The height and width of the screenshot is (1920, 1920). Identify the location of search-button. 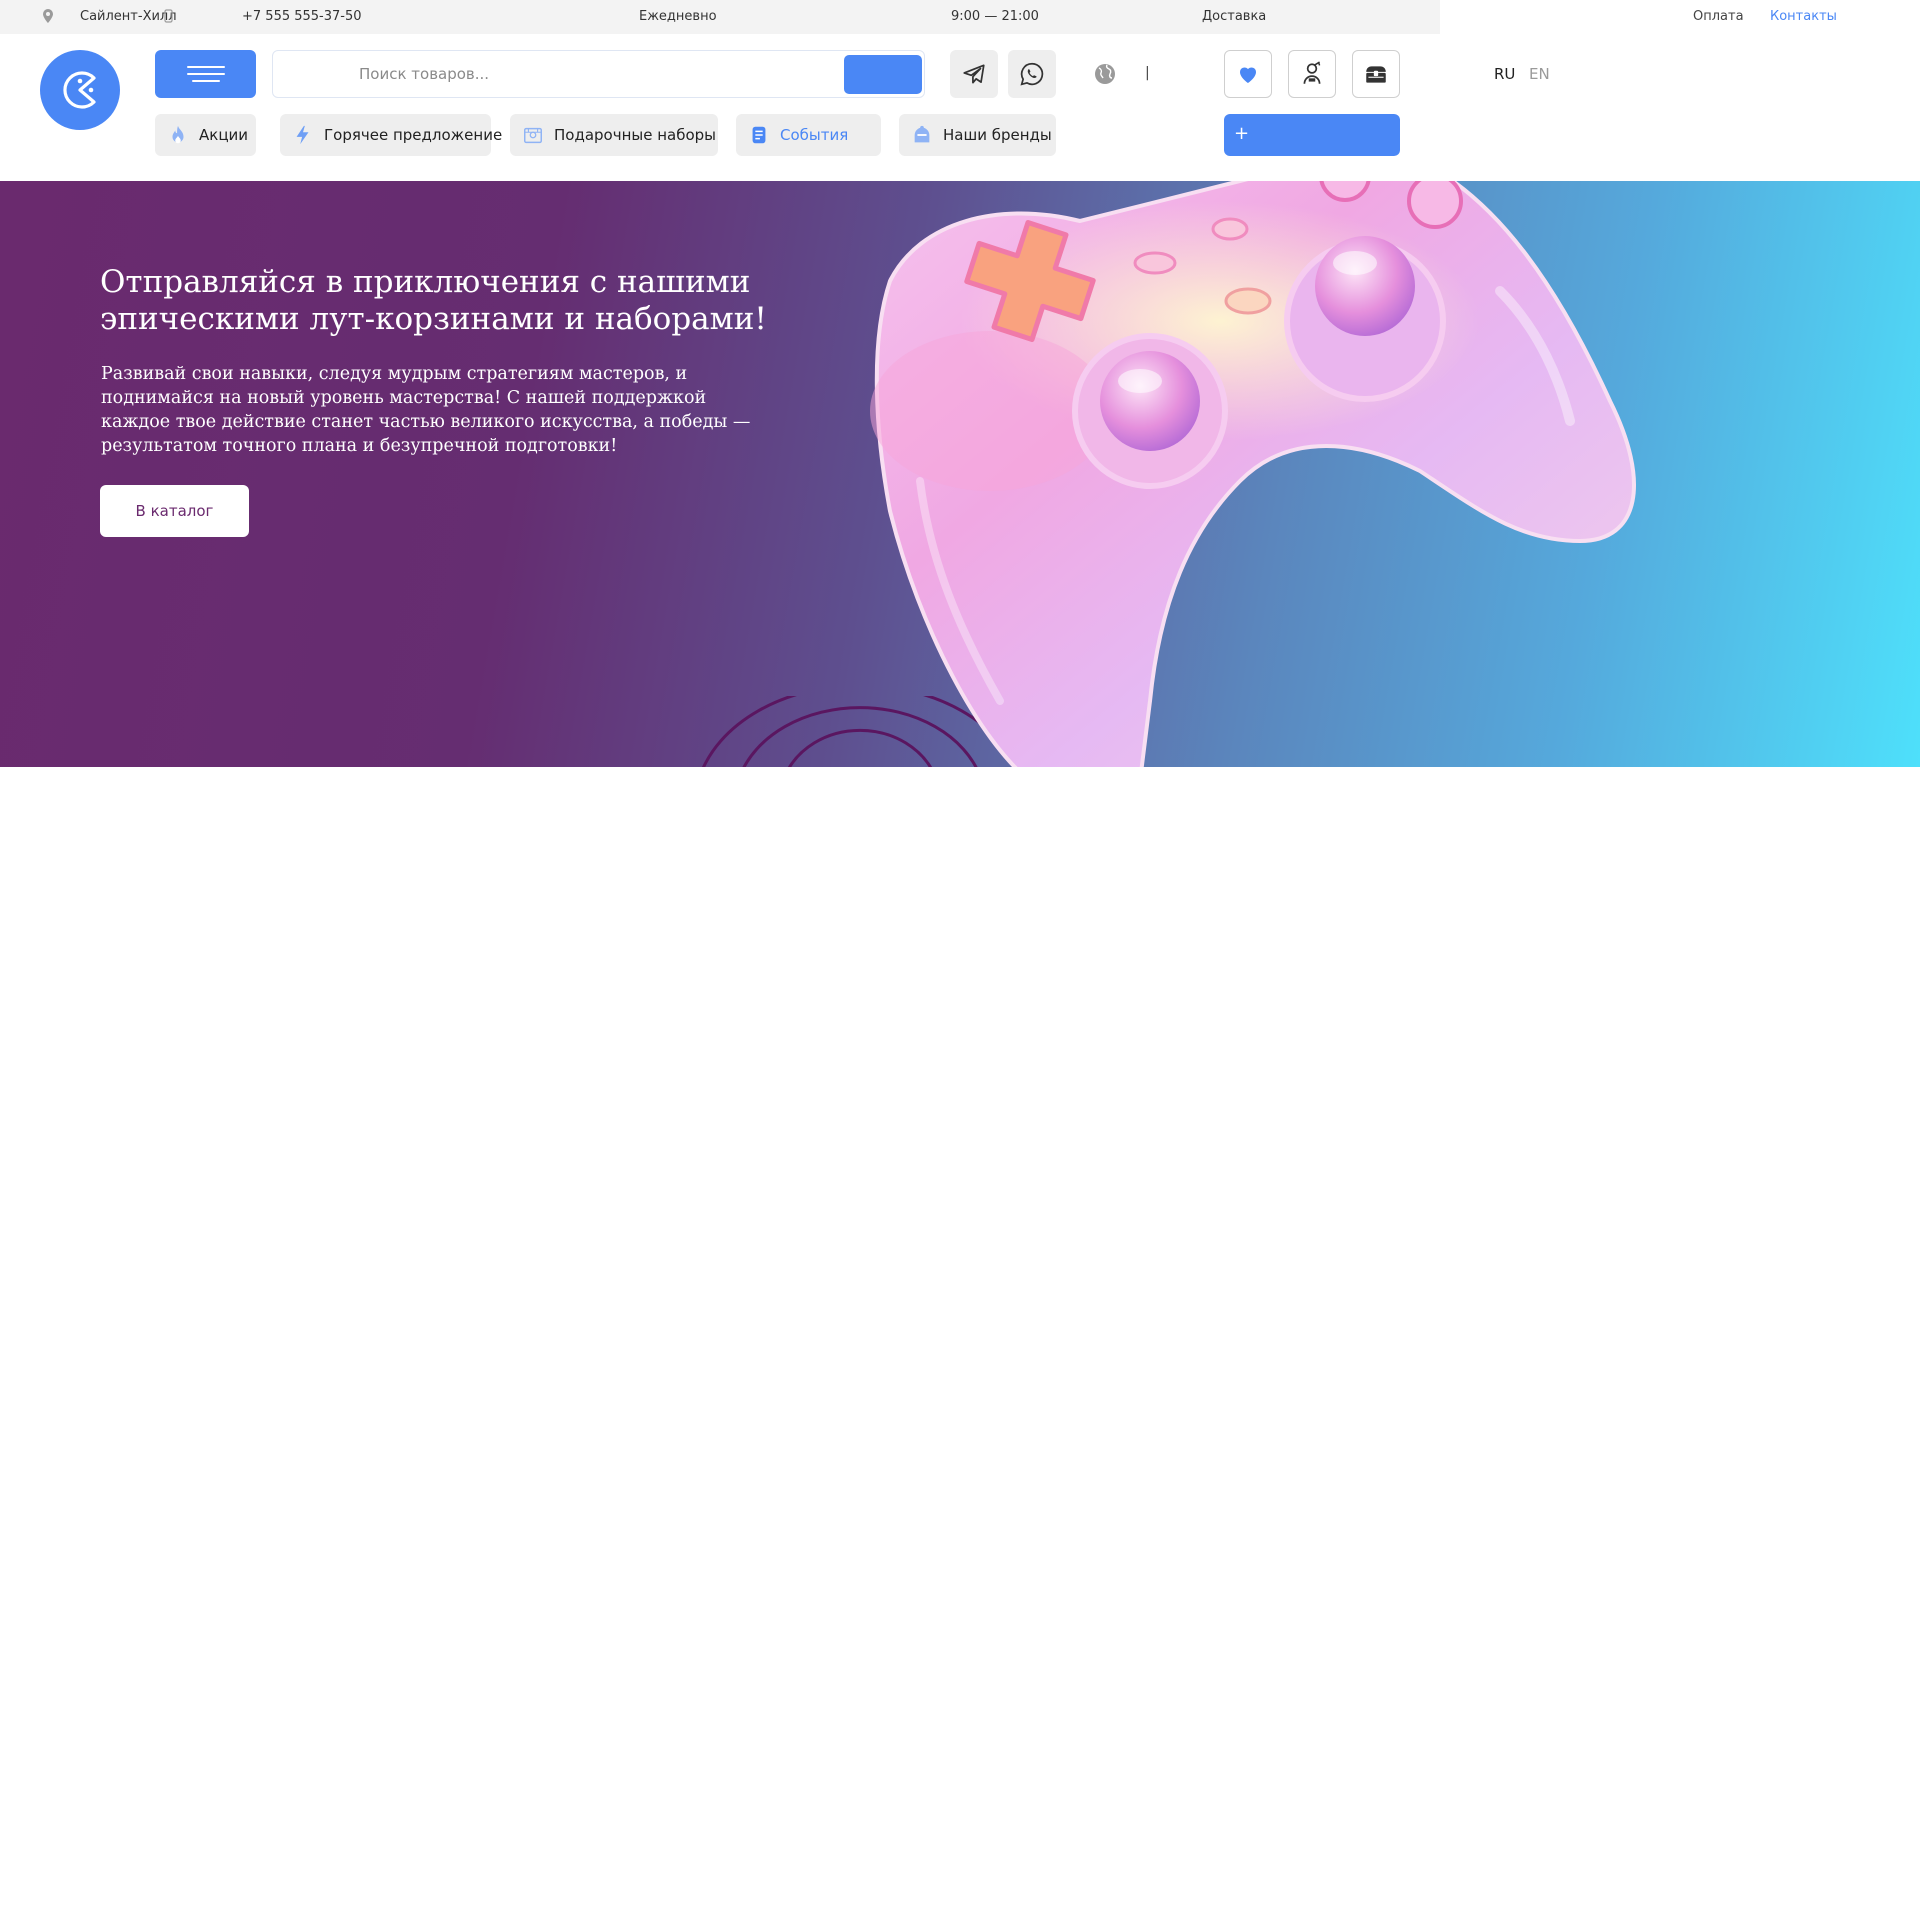
(883, 74).